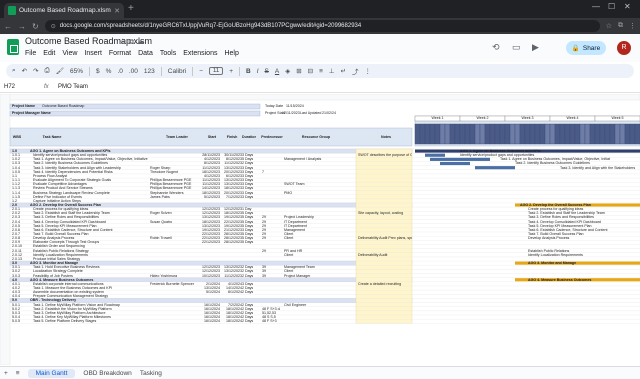 This screenshot has width=640, height=379. Describe the element at coordinates (73, 87) in the screenshot. I see `formula-input: PMO Team` at that location.